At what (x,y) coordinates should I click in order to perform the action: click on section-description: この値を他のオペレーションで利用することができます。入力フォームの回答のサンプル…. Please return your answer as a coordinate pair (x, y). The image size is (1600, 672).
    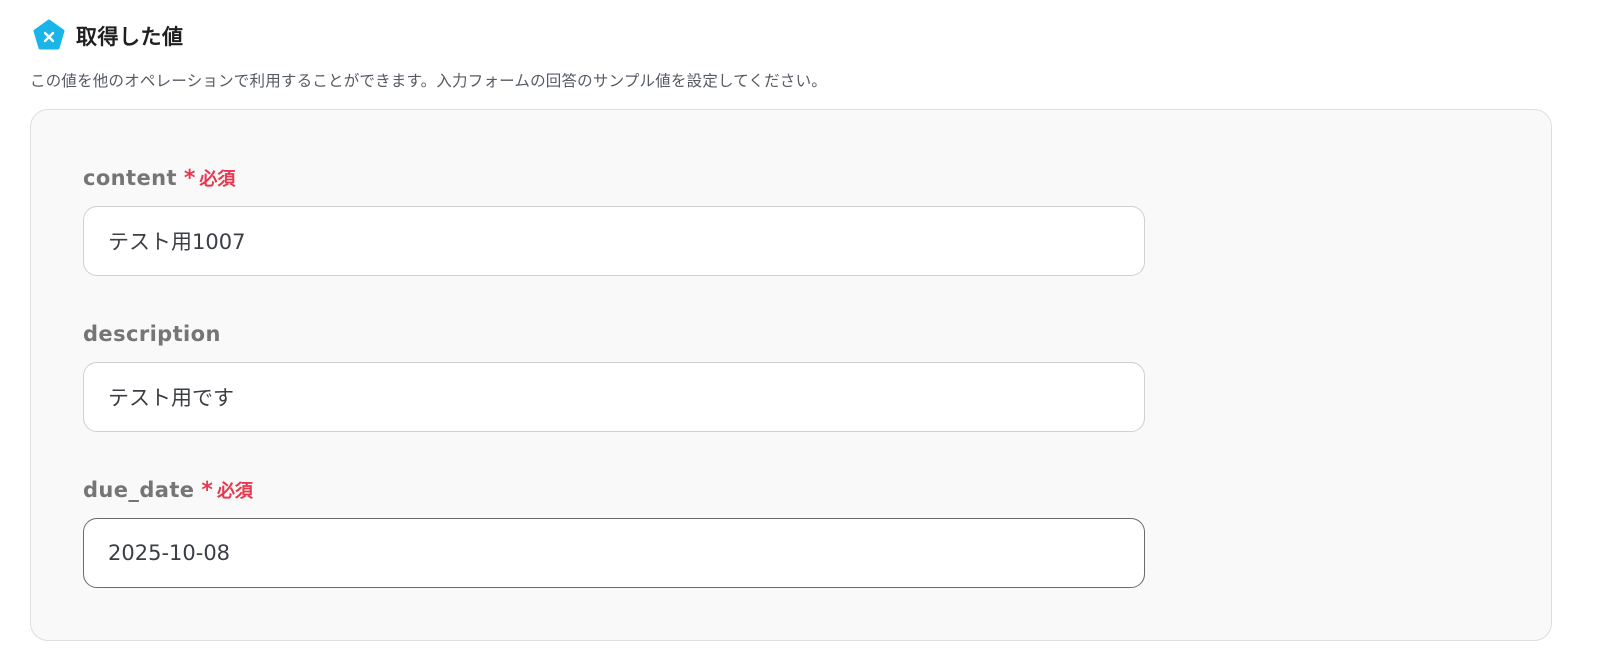
    Looking at the image, I should click on (428, 81).